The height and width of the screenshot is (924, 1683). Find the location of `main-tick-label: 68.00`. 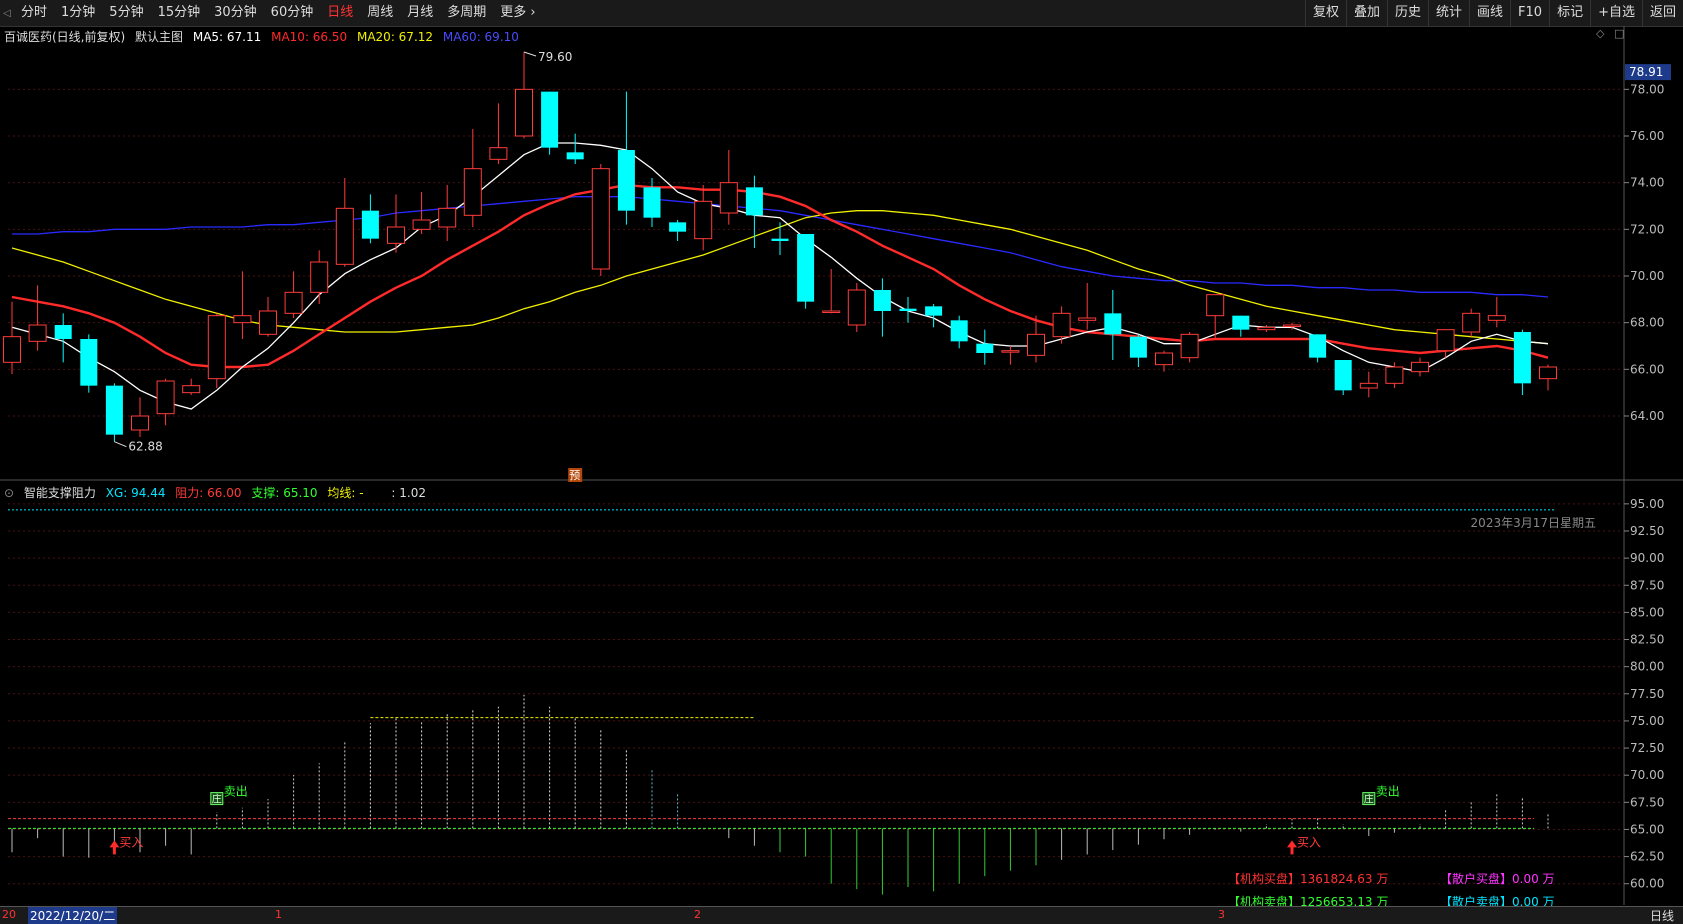

main-tick-label: 68.00 is located at coordinates (1647, 323).